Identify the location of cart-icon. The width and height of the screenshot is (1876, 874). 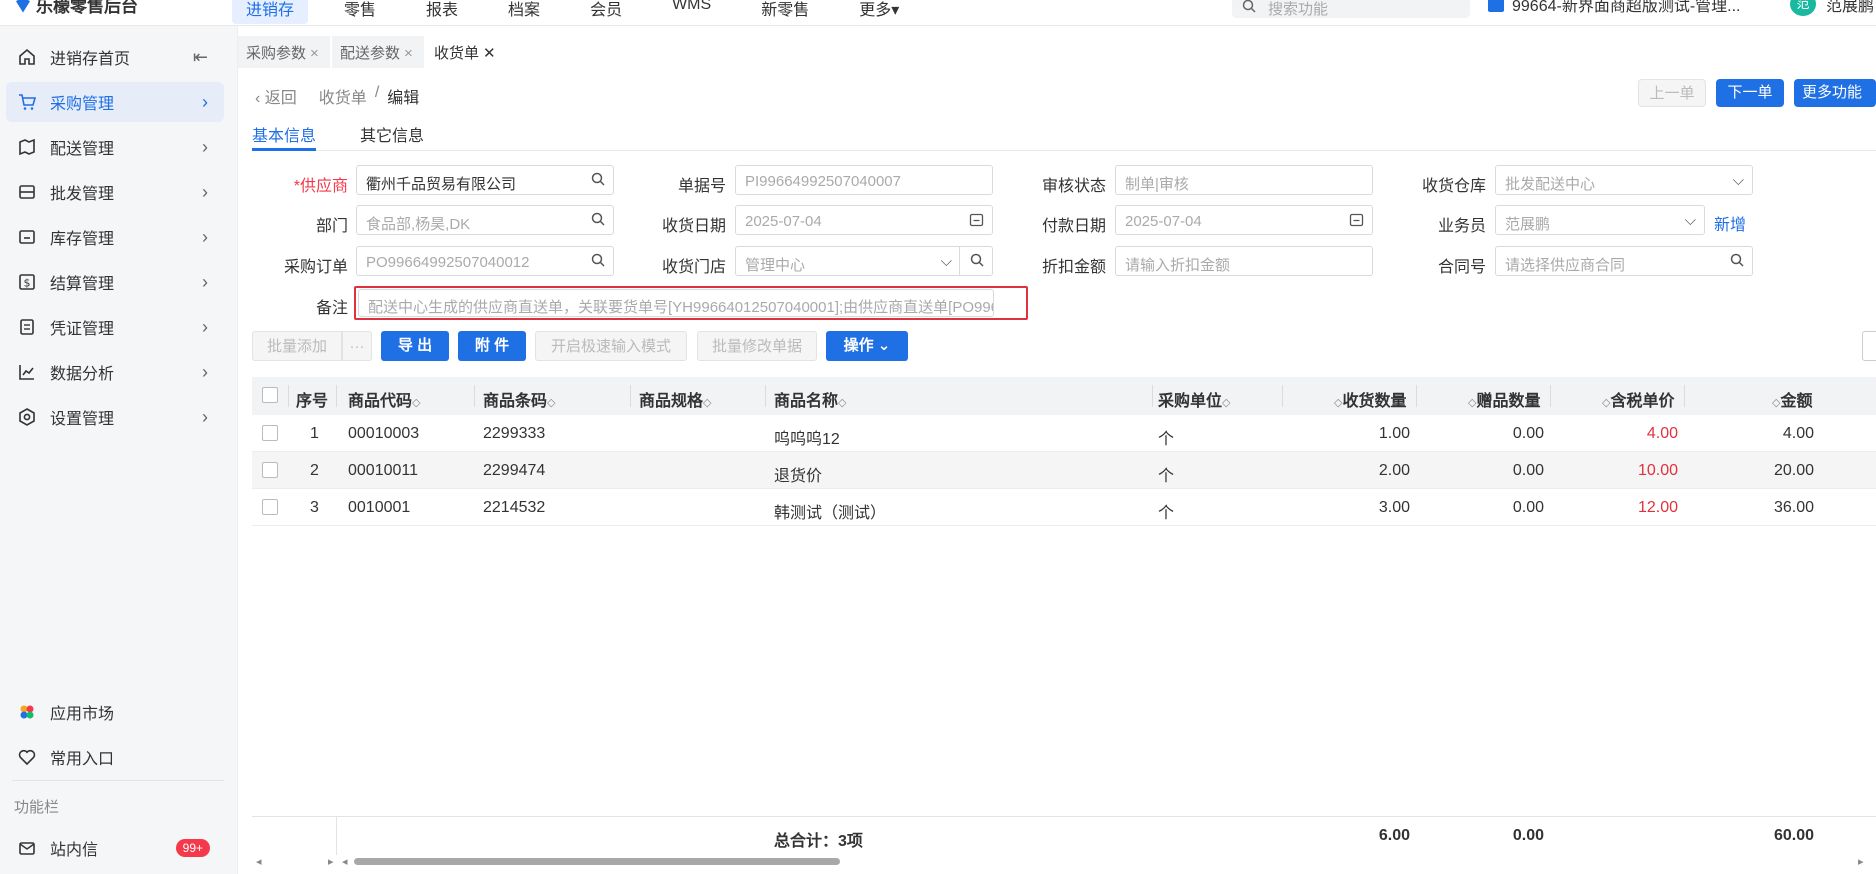
(27, 102).